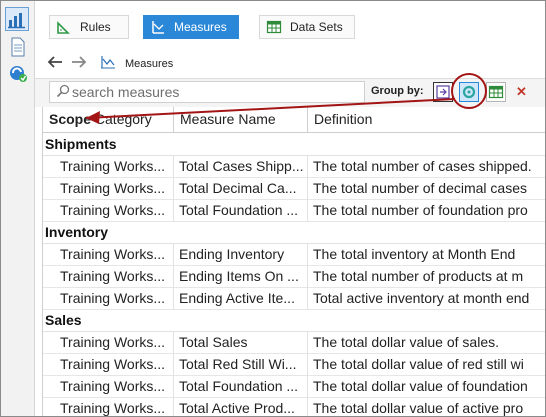  I want to click on breadcrumb: Measures, so click(149, 64).